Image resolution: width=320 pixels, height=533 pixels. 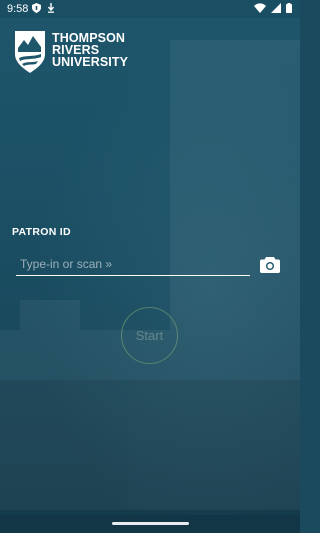 I want to click on patron-id-label: PATRON ID, so click(x=41, y=232).